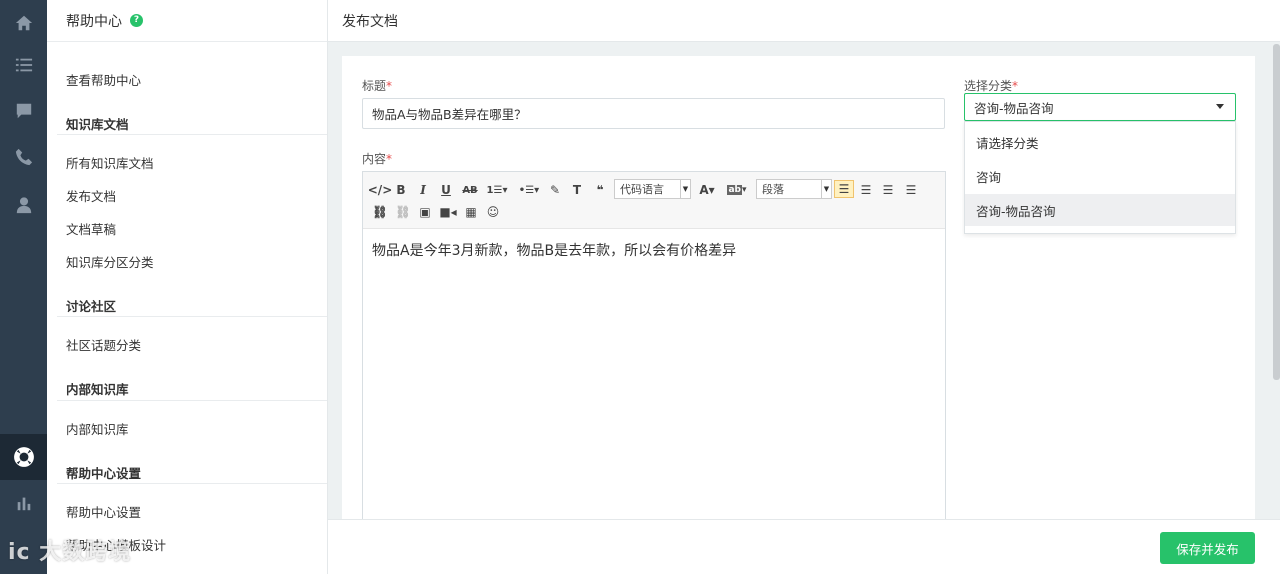  What do you see at coordinates (493, 212) in the screenshot?
I see `emoji-icon: ☺` at bounding box center [493, 212].